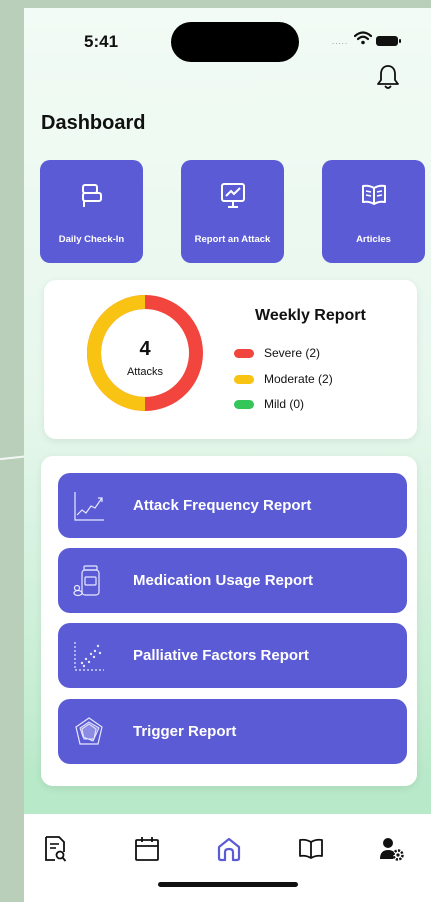 The image size is (431, 902). Describe the element at coordinates (244, 404) in the screenshot. I see `mild-swatch` at that location.